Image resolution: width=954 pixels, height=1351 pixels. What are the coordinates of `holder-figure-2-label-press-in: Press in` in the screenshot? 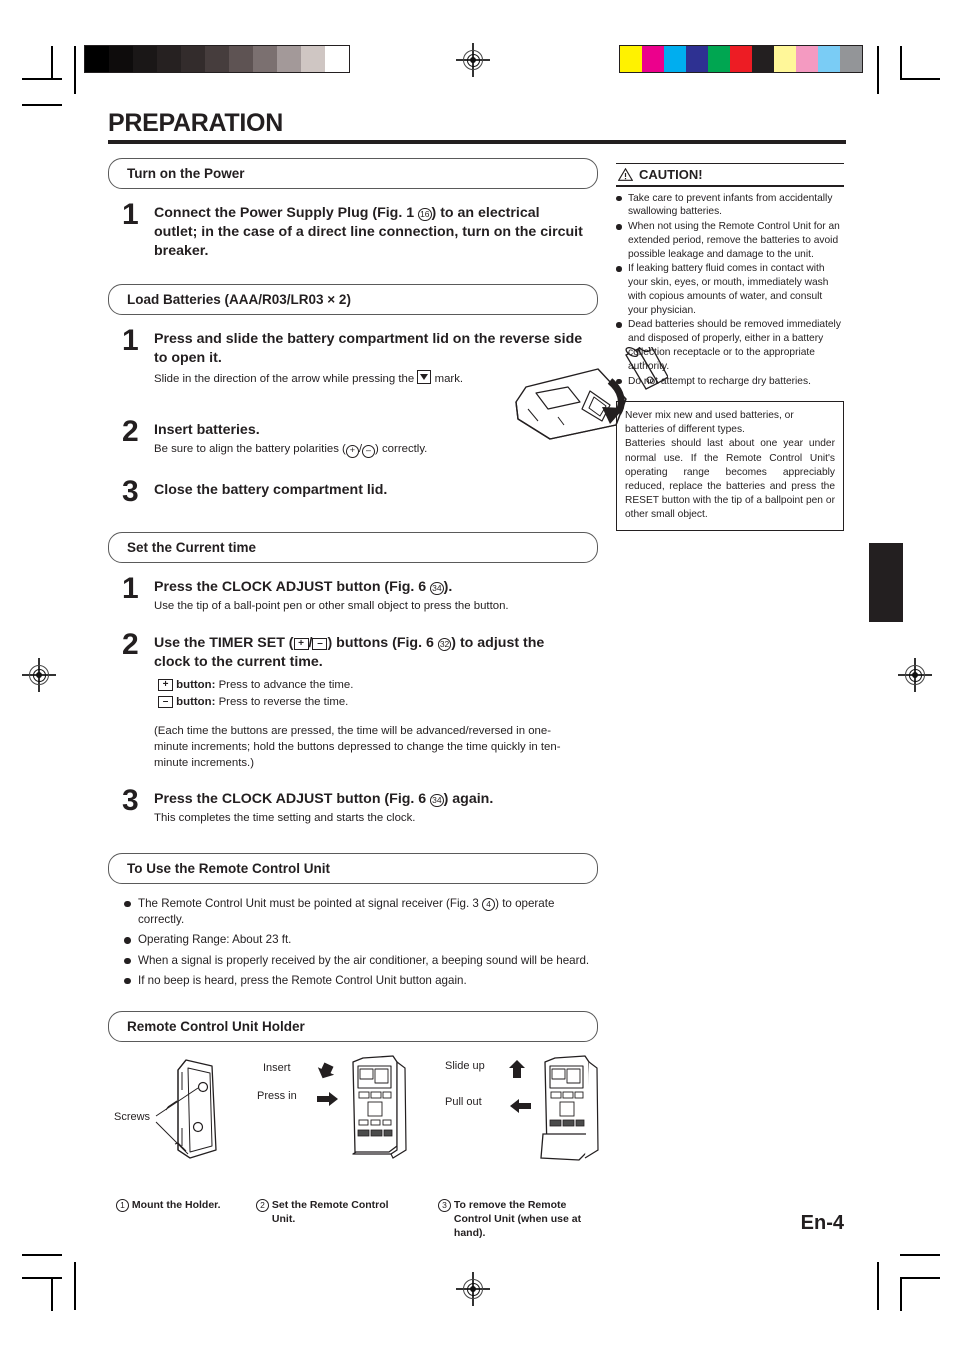 It's located at (277, 1096).